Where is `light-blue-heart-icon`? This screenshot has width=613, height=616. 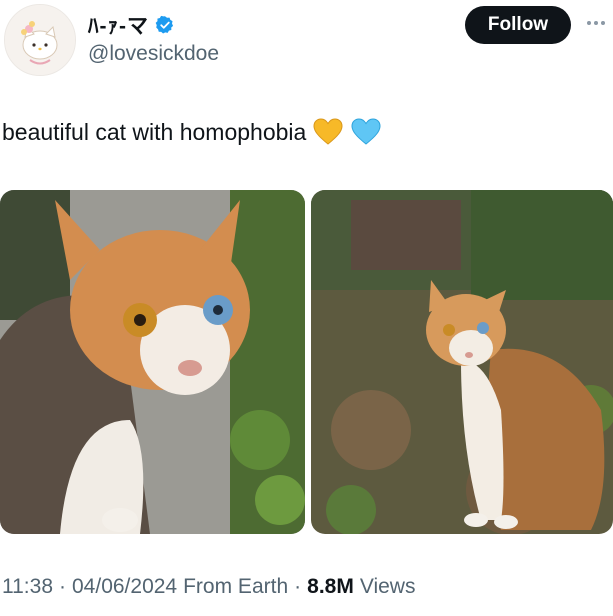 light-blue-heart-icon is located at coordinates (366, 131).